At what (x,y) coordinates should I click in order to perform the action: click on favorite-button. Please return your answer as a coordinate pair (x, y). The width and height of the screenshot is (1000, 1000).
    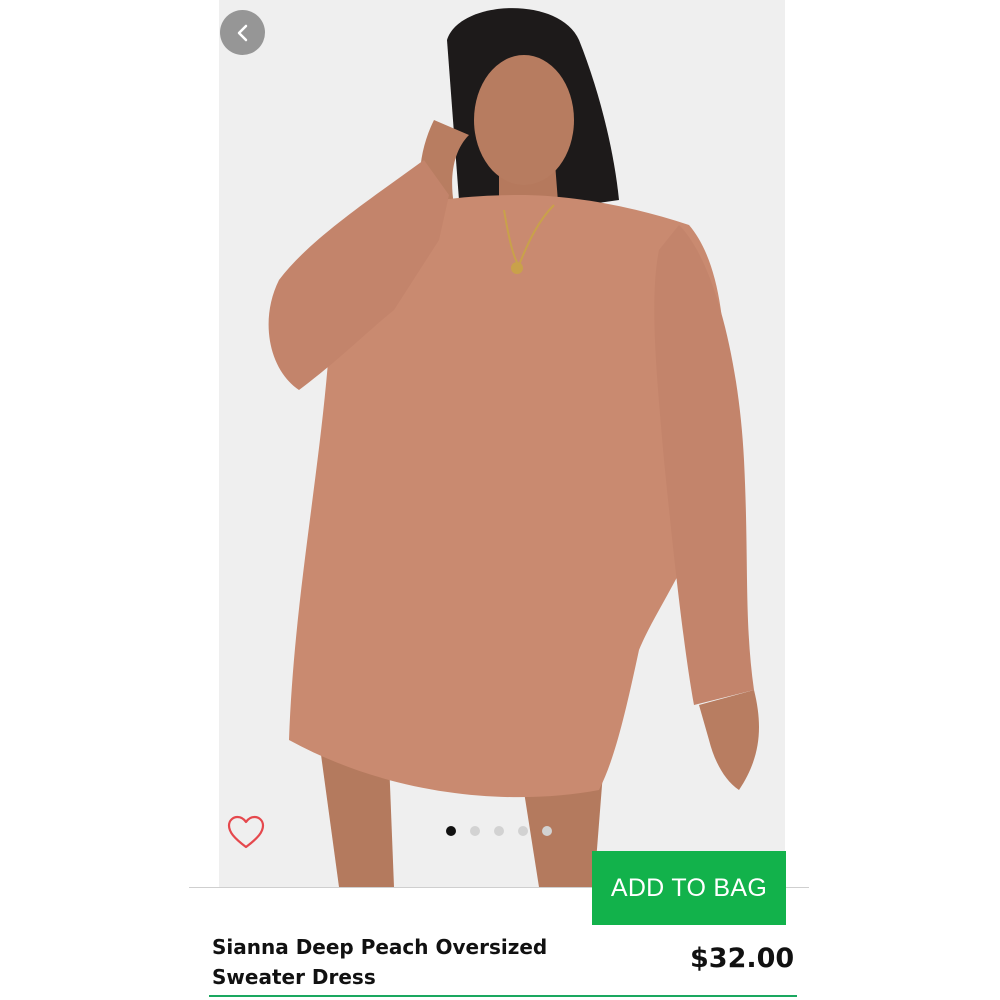
    Looking at the image, I should click on (246, 833).